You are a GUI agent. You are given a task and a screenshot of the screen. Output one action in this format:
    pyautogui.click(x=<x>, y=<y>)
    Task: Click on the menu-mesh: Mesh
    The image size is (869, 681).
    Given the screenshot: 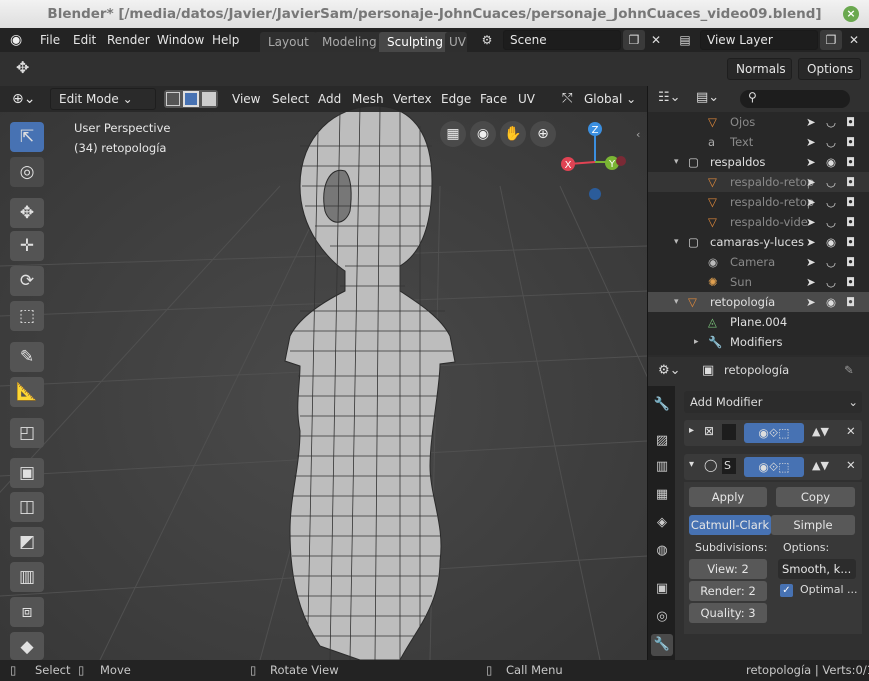 What is the action you would take?
    pyautogui.click(x=368, y=99)
    